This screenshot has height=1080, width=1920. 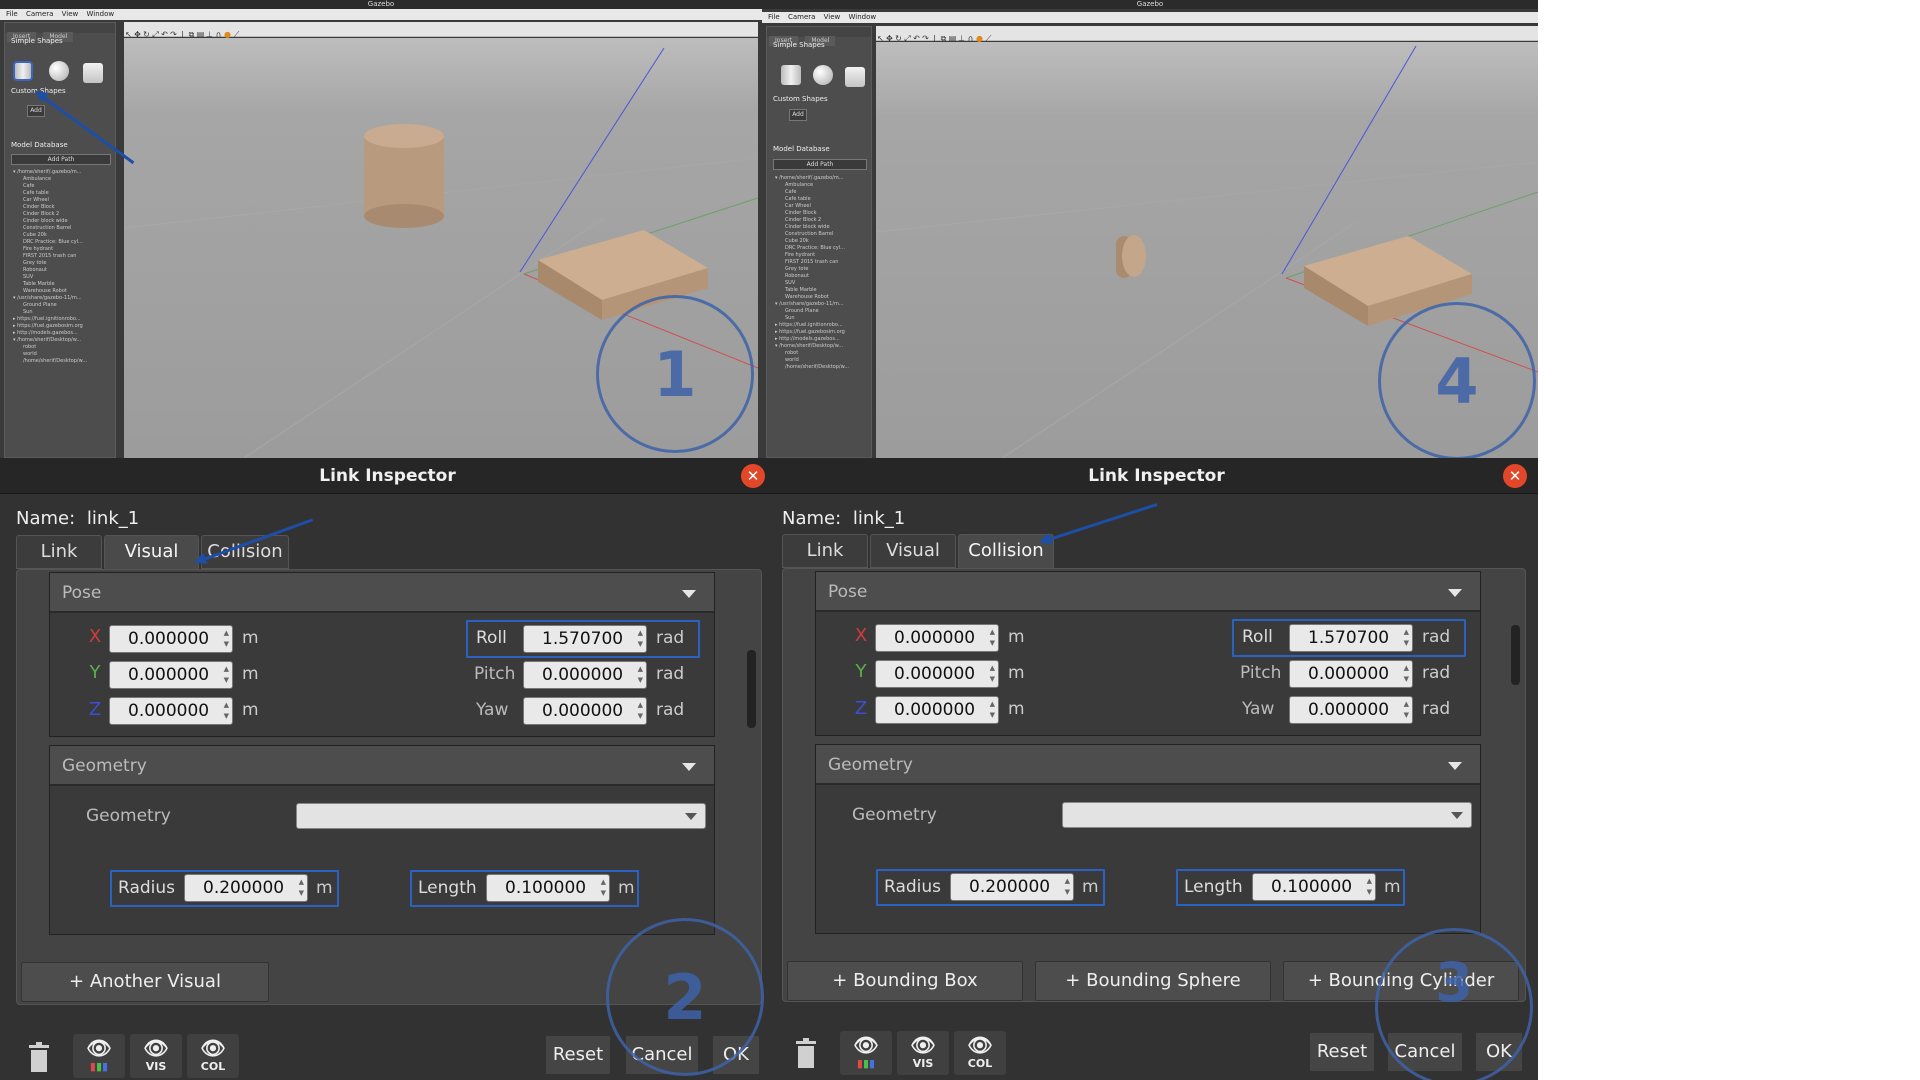 I want to click on tree-item: Sun, so click(x=63, y=312).